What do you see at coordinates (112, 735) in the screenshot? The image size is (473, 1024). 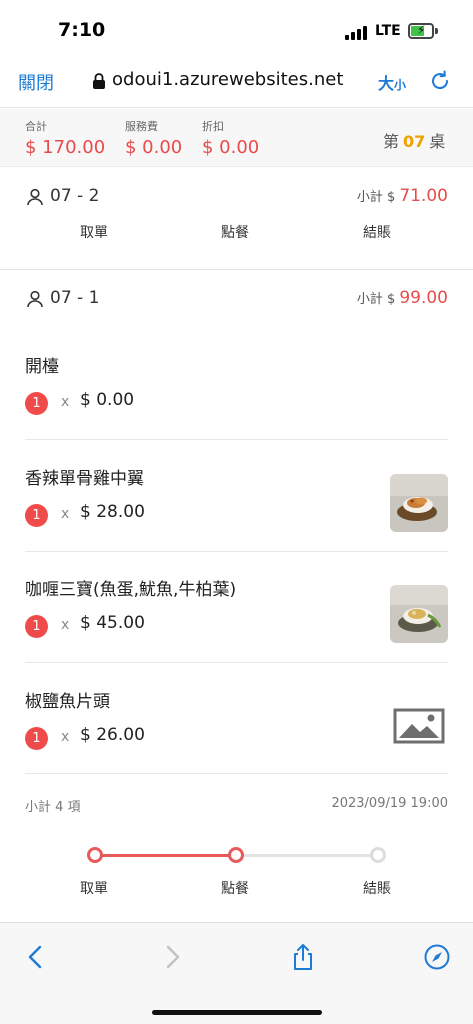 I see `item-price: $ 26.00` at bounding box center [112, 735].